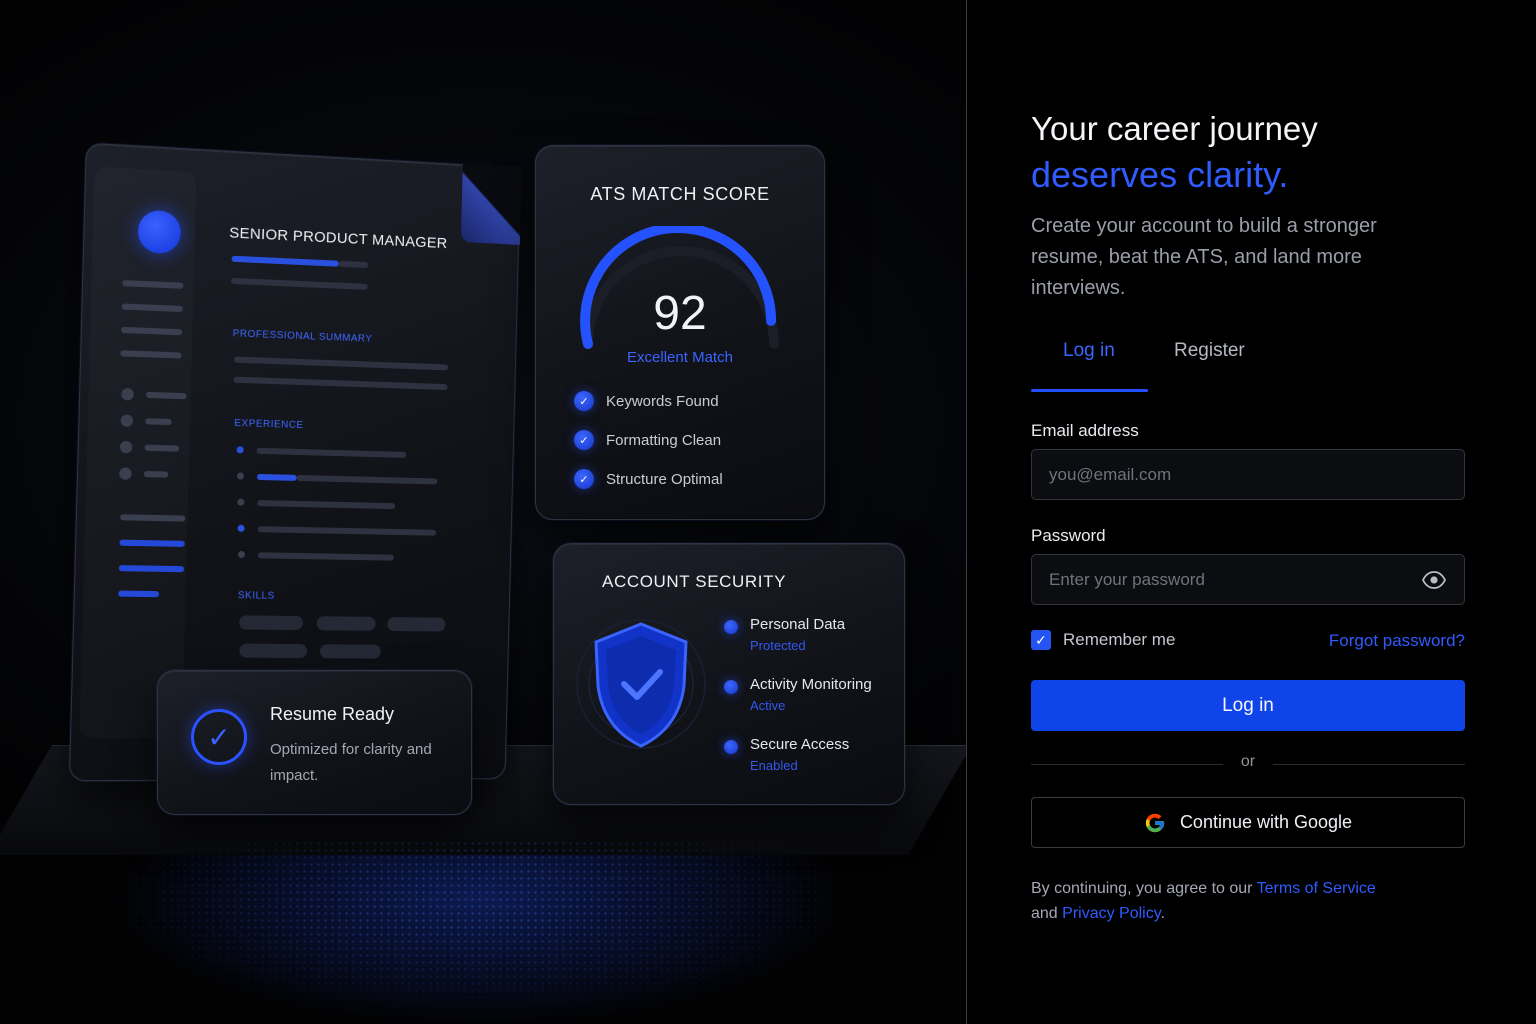 Image resolution: width=1536 pixels, height=1024 pixels. I want to click on divider-line, so click(1369, 764).